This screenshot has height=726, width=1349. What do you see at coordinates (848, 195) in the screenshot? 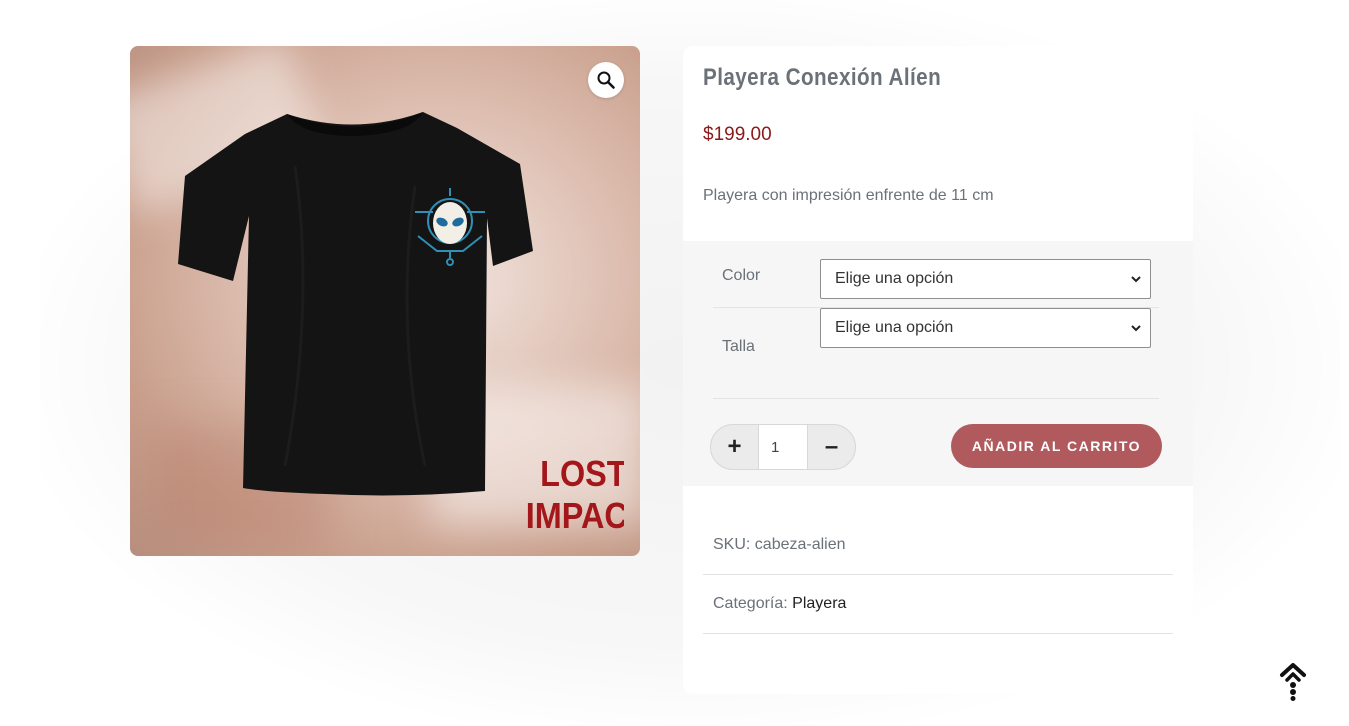
I see `product-description: Playera con impresión enfrente de 11 cm` at bounding box center [848, 195].